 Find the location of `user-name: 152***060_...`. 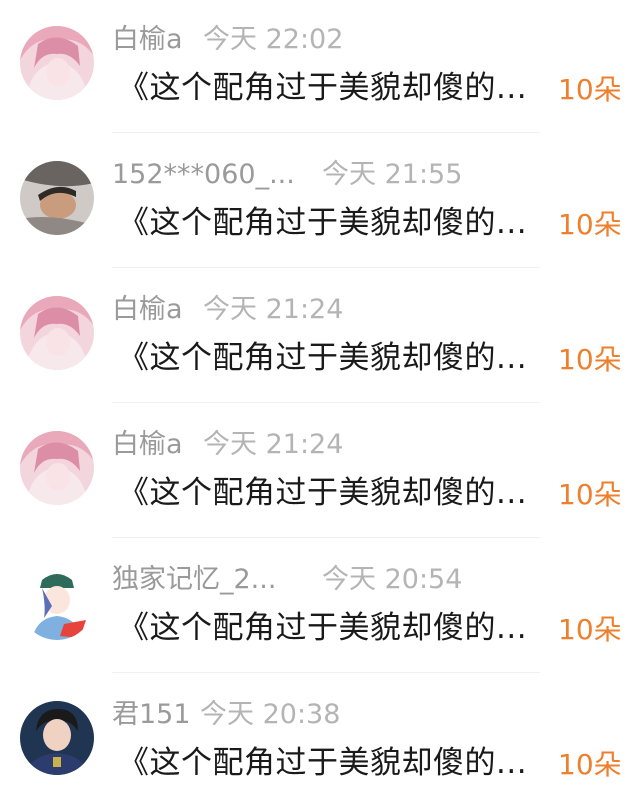

user-name: 152***060_... is located at coordinates (203, 175).